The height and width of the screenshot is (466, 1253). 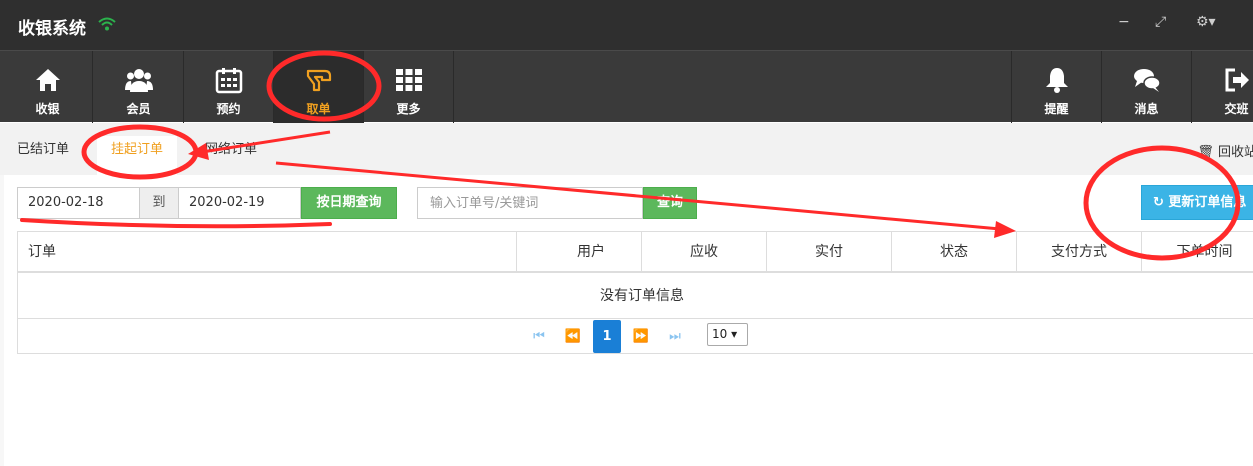 What do you see at coordinates (138, 109) in the screenshot?
I see `nav-label: 会员` at bounding box center [138, 109].